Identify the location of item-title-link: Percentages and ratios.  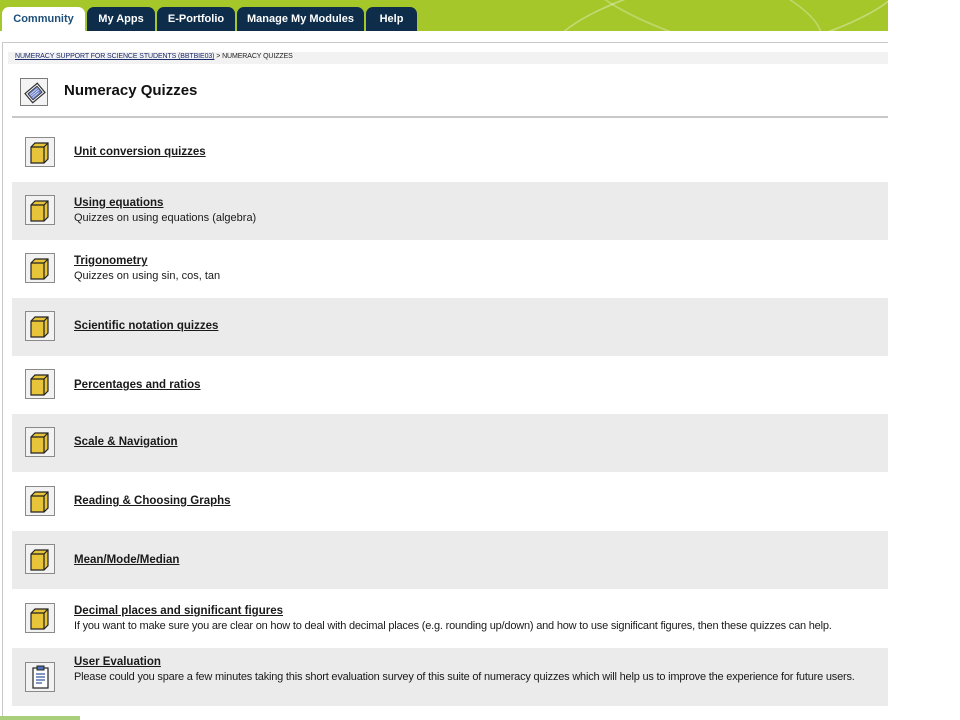
(137, 385).